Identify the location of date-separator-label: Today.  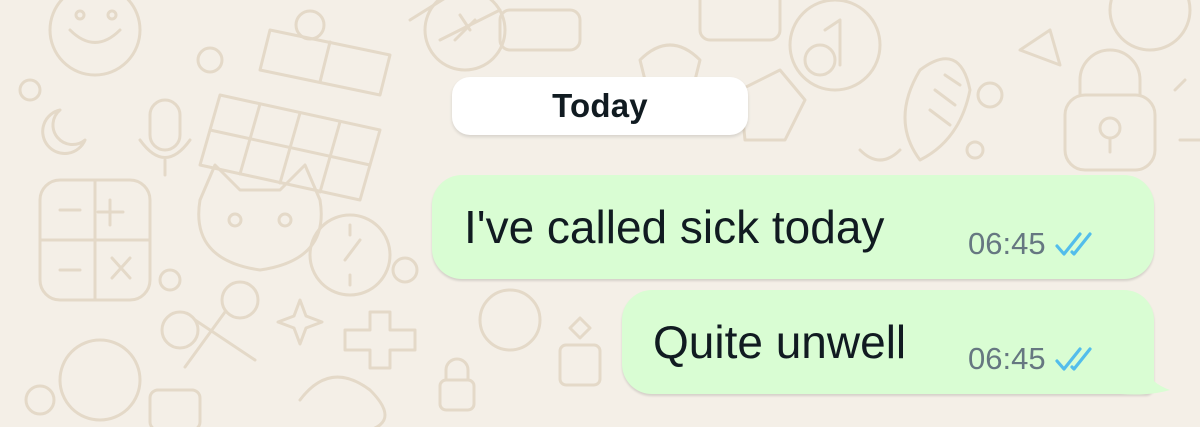
(600, 105).